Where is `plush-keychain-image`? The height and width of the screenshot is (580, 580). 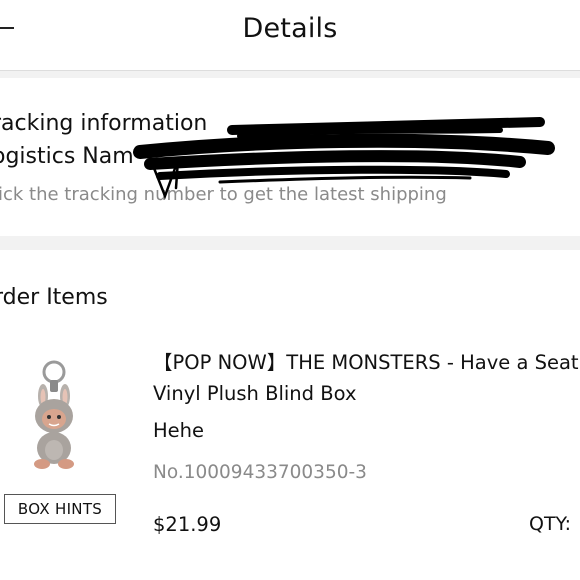 plush-keychain-image is located at coordinates (54, 417).